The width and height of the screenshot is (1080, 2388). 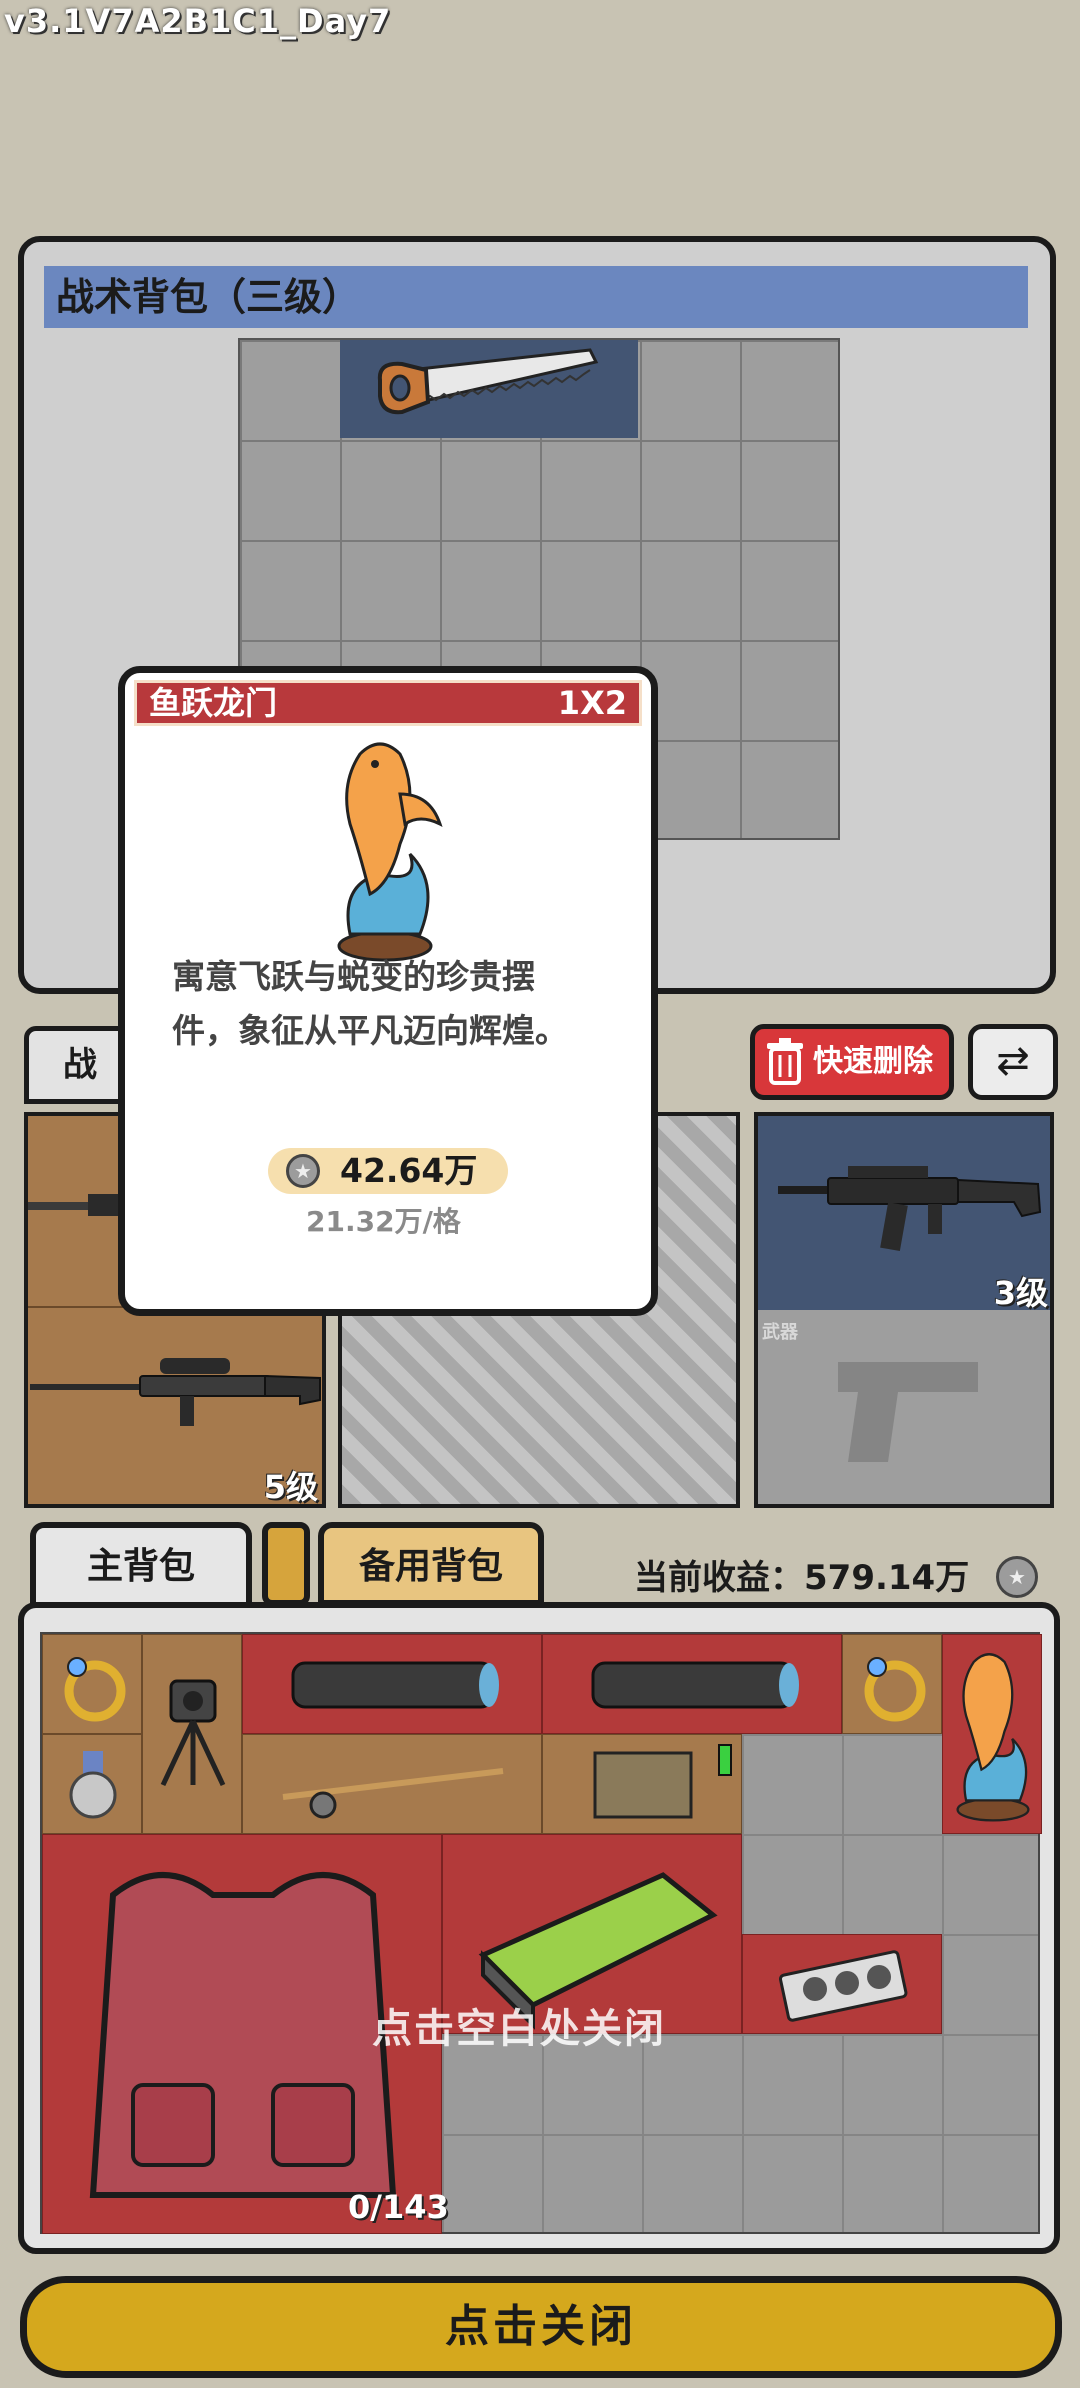 I want to click on item-gpu, so click(x=842, y=1984).